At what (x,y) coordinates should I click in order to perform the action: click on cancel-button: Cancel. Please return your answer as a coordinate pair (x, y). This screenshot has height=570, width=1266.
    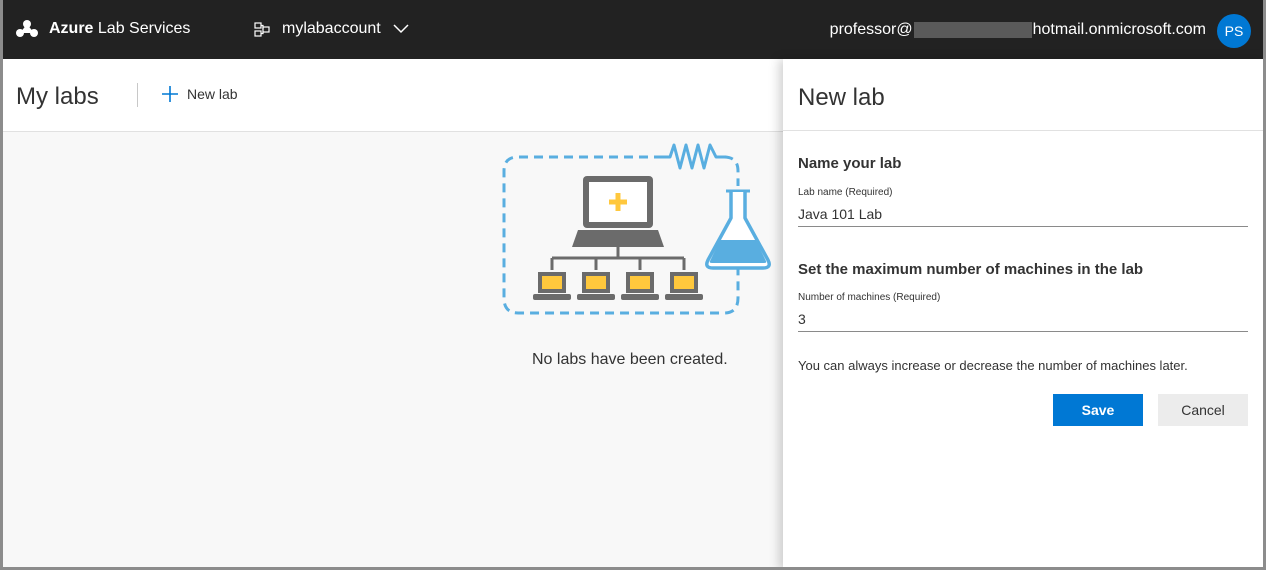
    Looking at the image, I should click on (1203, 410).